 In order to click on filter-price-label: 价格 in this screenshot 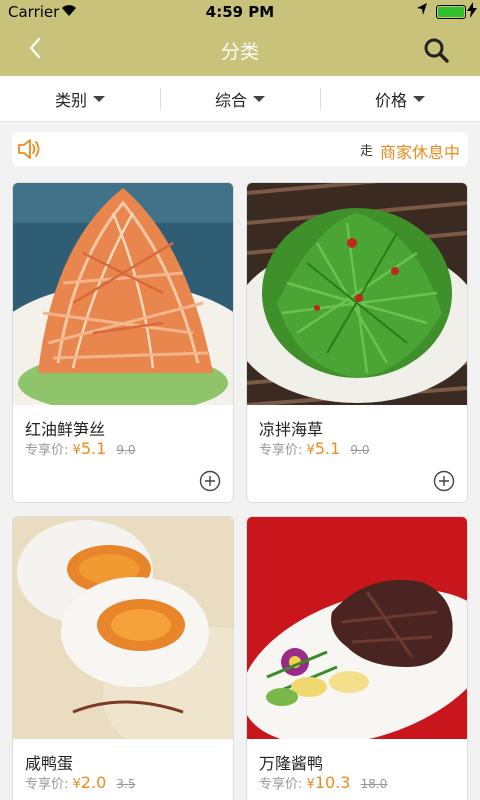, I will do `click(390, 100)`.